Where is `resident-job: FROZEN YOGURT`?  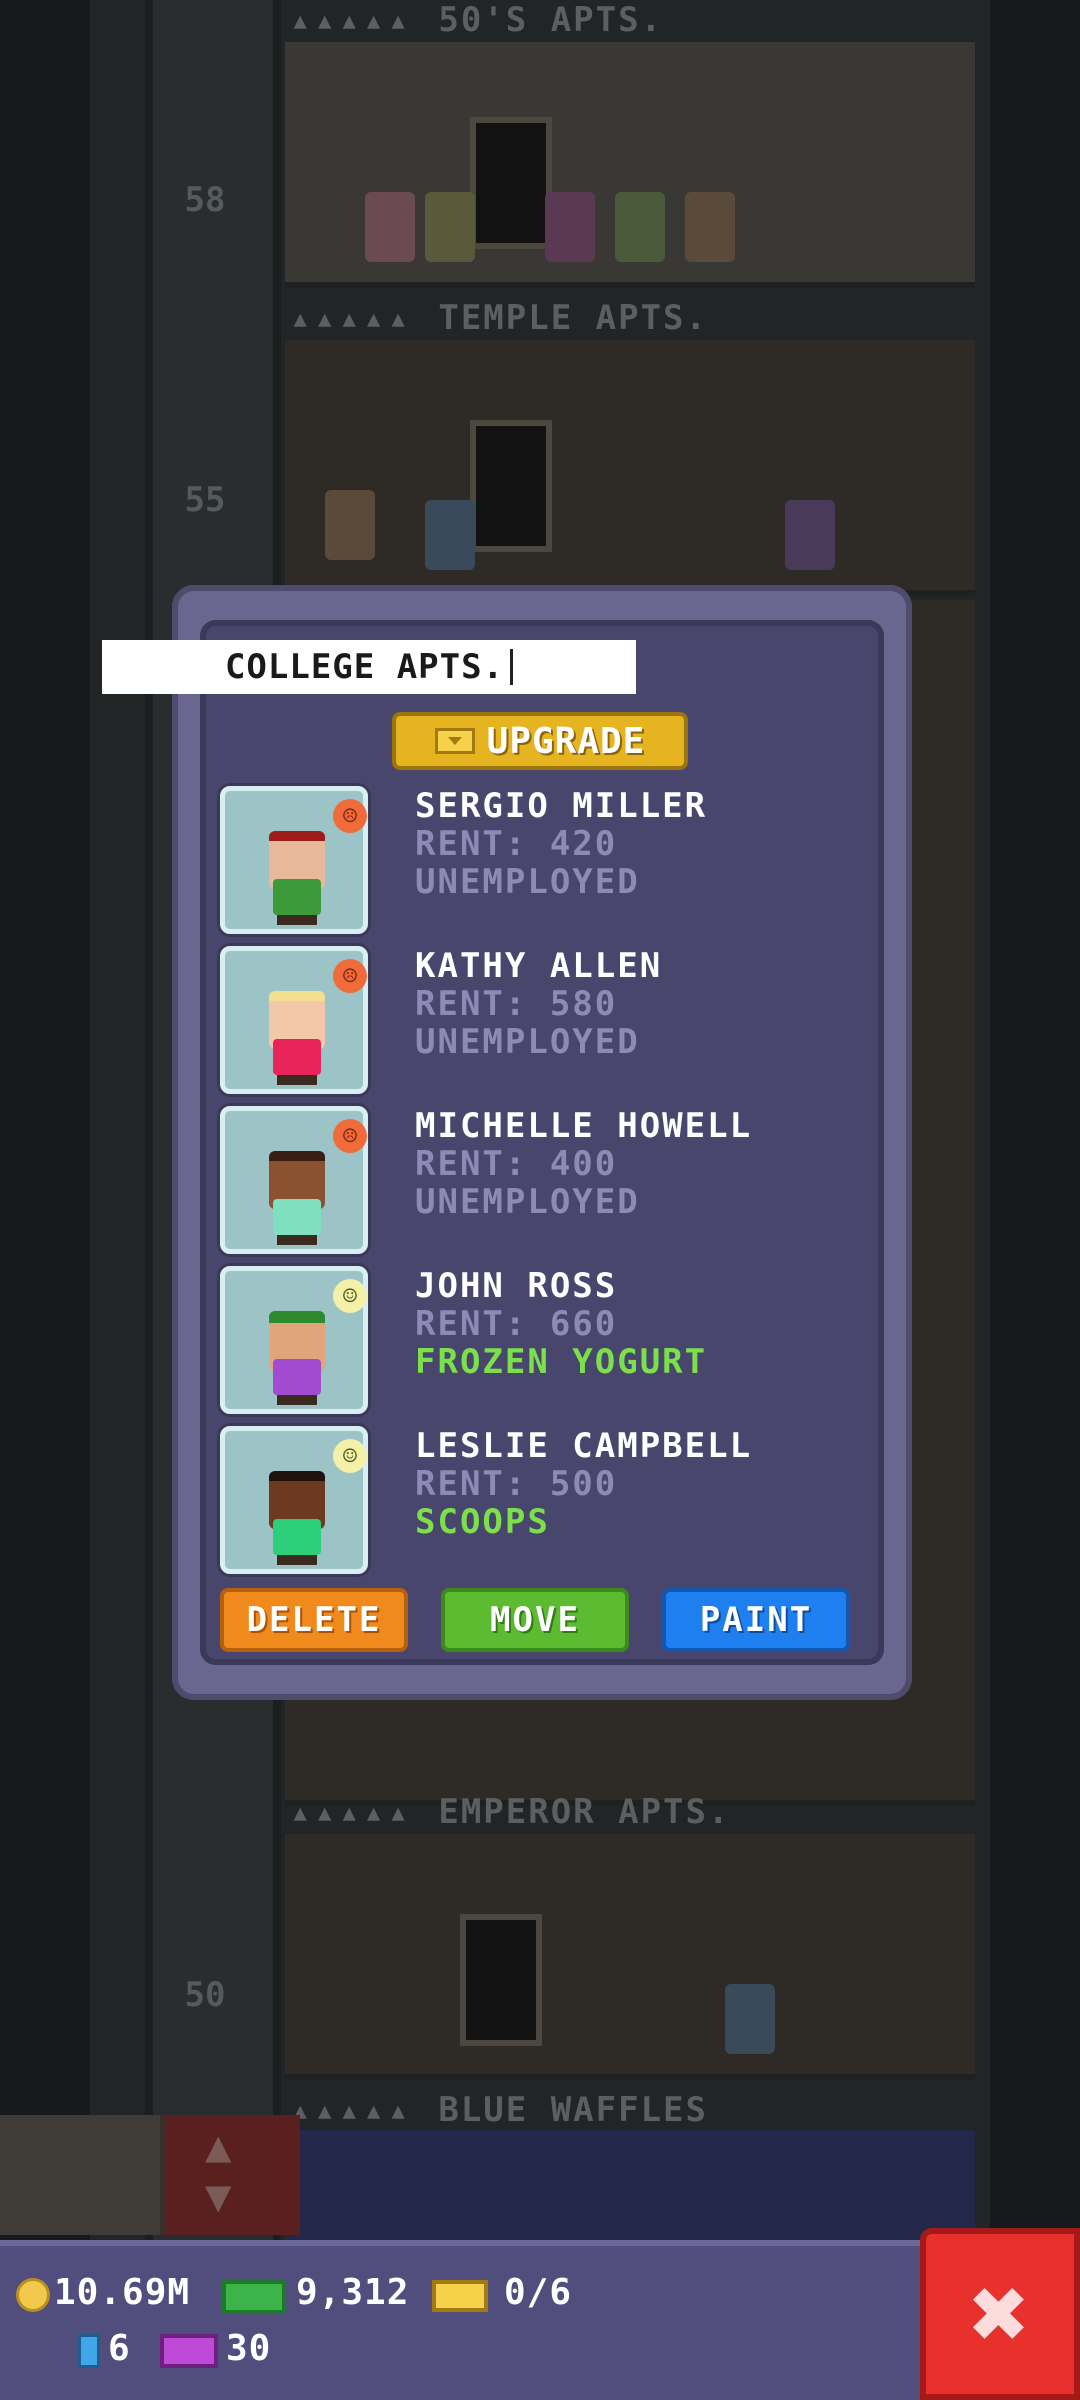 resident-job: FROZEN YOGURT is located at coordinates (561, 1362).